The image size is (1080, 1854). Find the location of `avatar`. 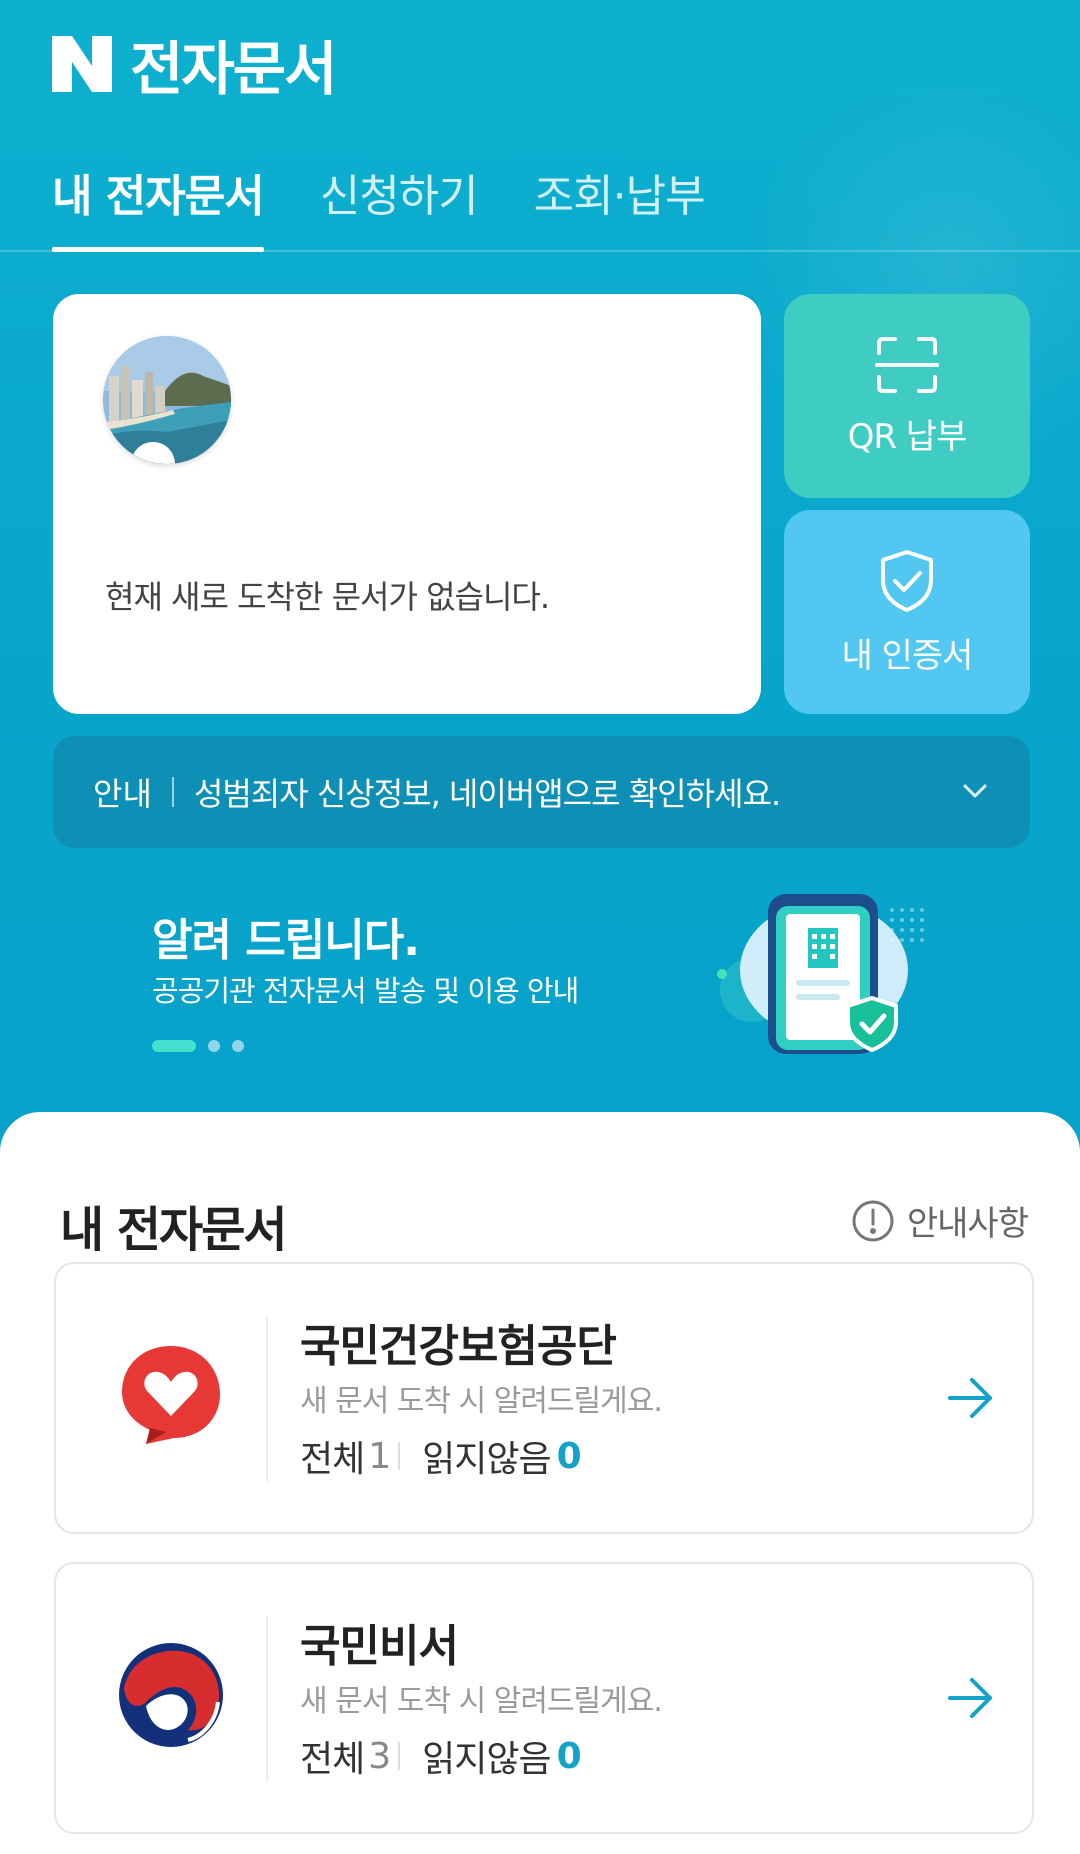

avatar is located at coordinates (167, 400).